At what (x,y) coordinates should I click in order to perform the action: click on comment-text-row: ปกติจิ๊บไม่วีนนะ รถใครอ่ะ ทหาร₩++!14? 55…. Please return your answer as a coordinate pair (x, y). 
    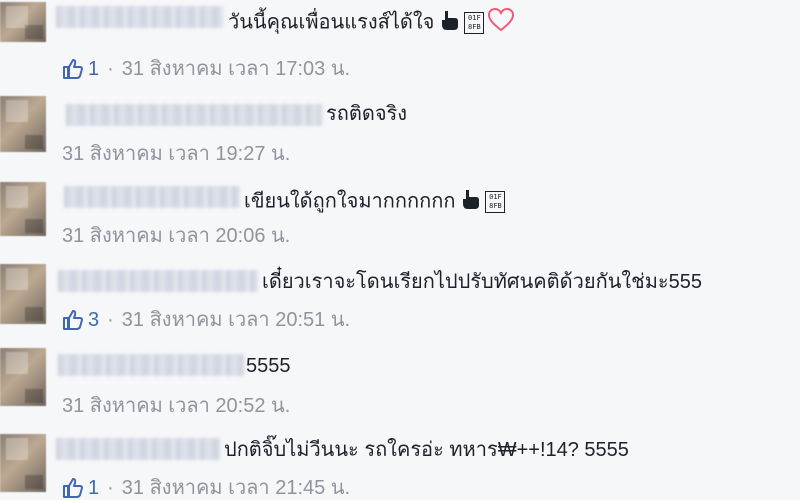
    Looking at the image, I should click on (426, 450).